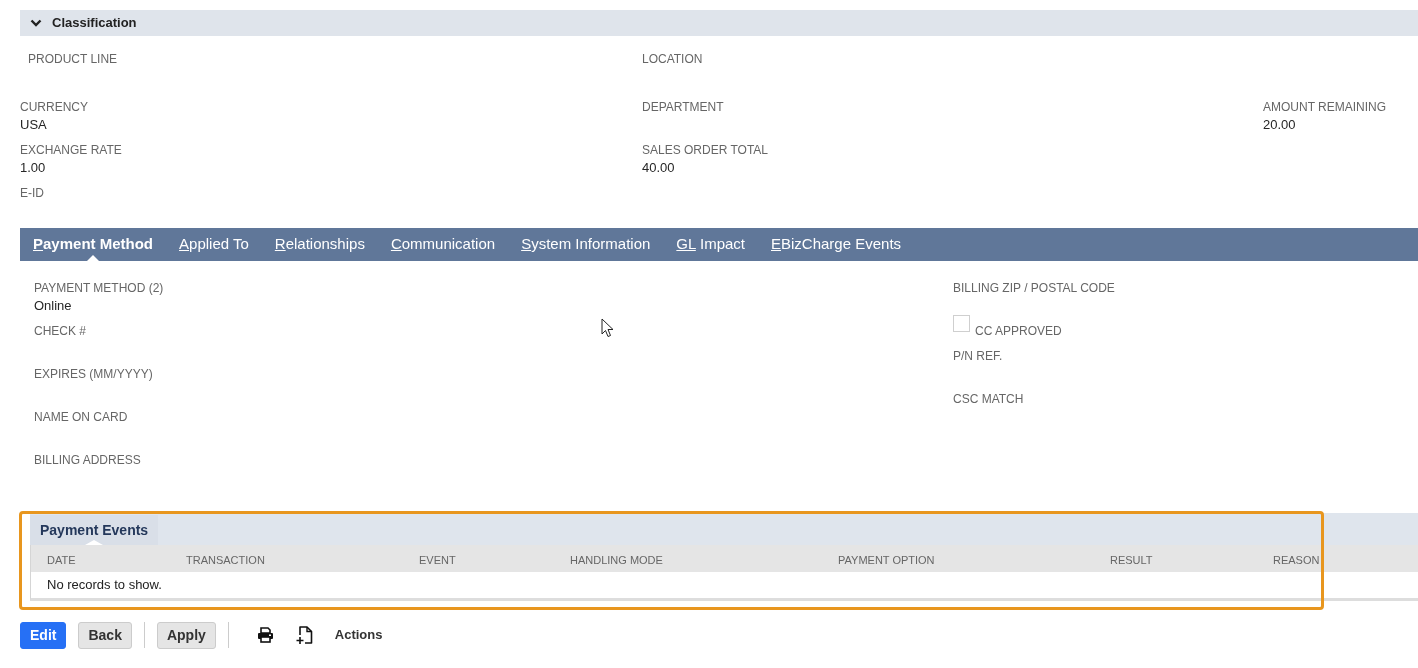  Describe the element at coordinates (87, 460) in the screenshot. I see `field-label: BILLING ADDRESS` at that location.